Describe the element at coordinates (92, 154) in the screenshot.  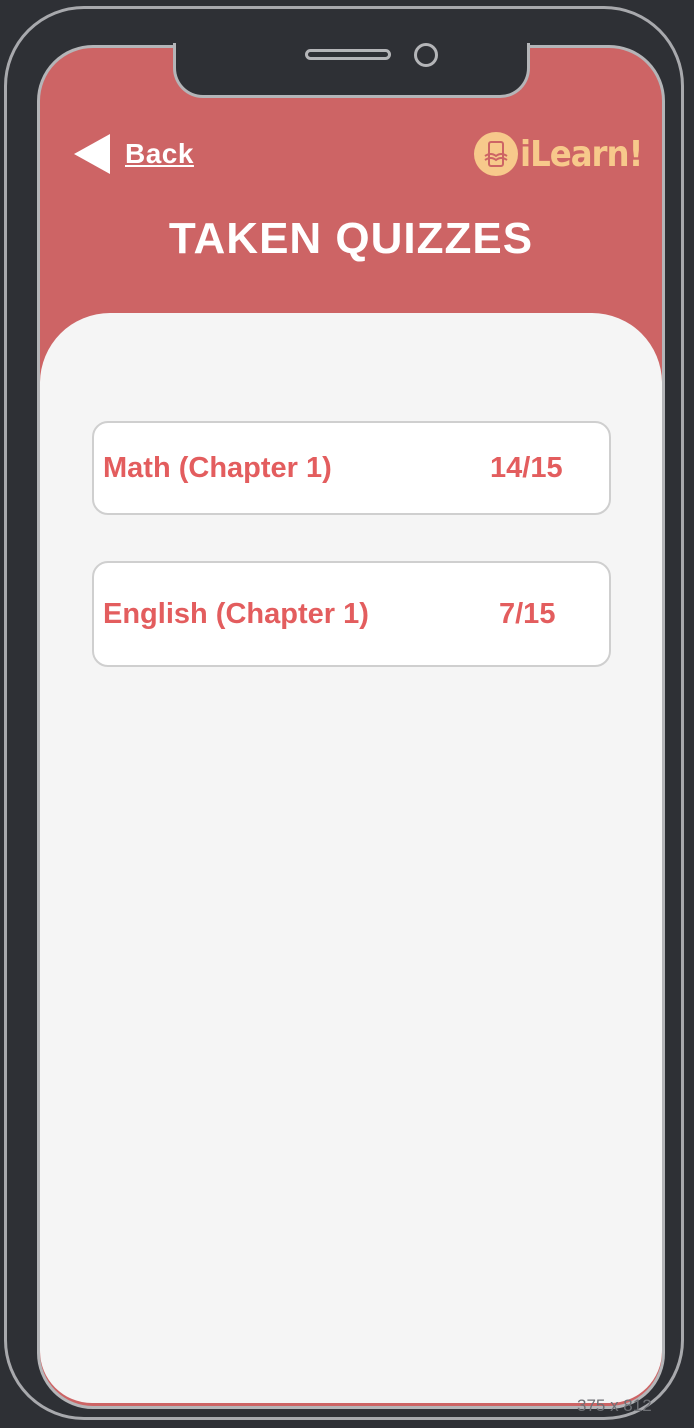
I see `back-arrow-icon` at that location.